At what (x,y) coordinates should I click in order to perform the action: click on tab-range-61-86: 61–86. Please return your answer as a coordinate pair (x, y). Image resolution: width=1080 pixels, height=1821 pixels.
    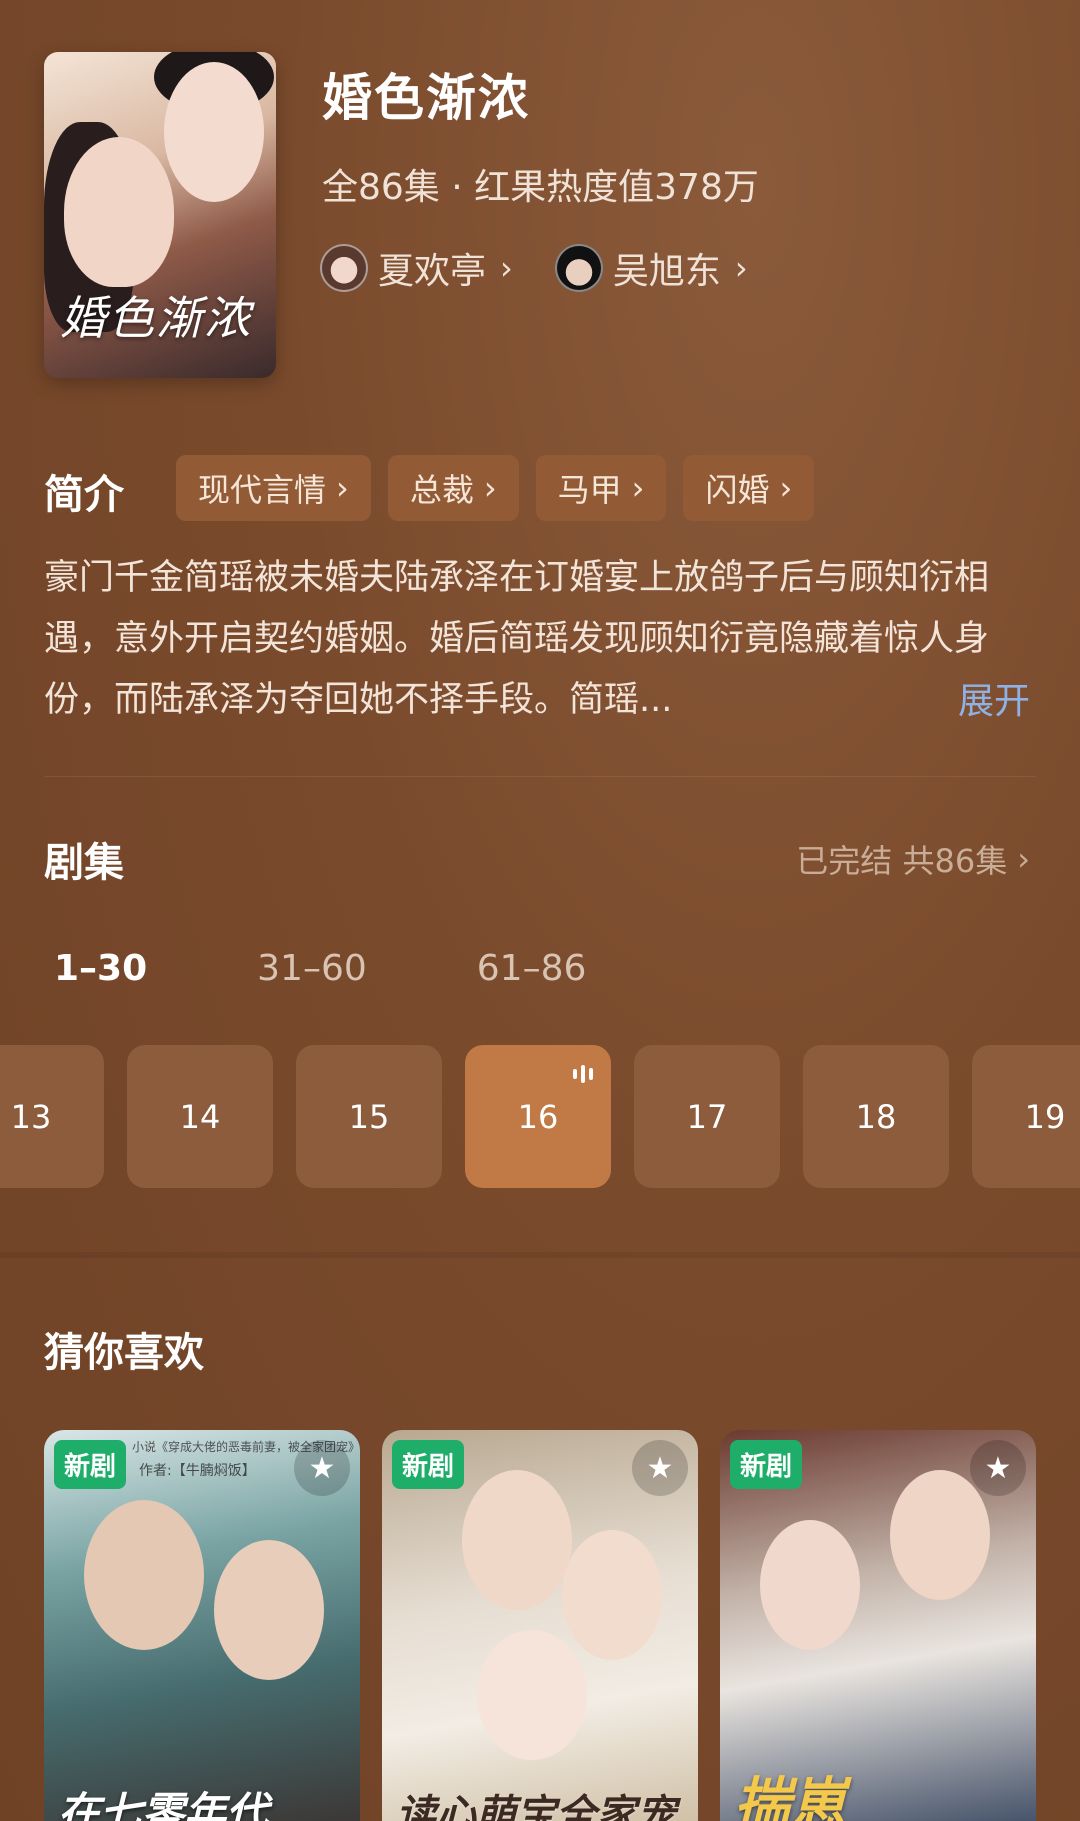
    Looking at the image, I should click on (532, 968).